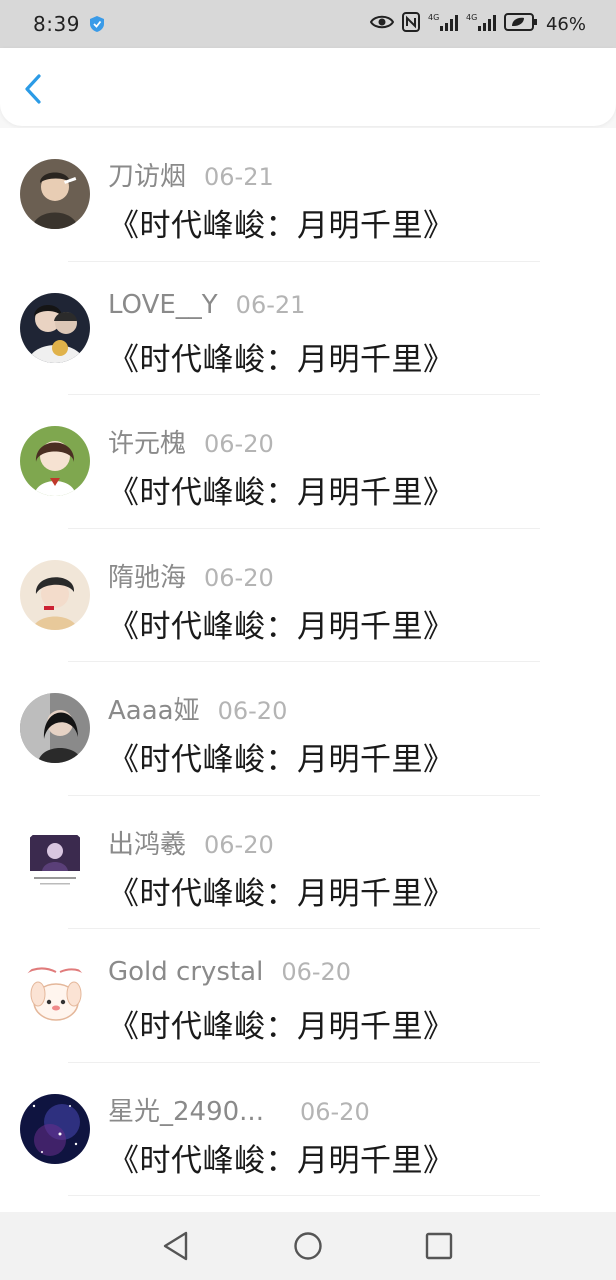 The width and height of the screenshot is (616, 1280). I want to click on username: 隋驰海, so click(147, 575).